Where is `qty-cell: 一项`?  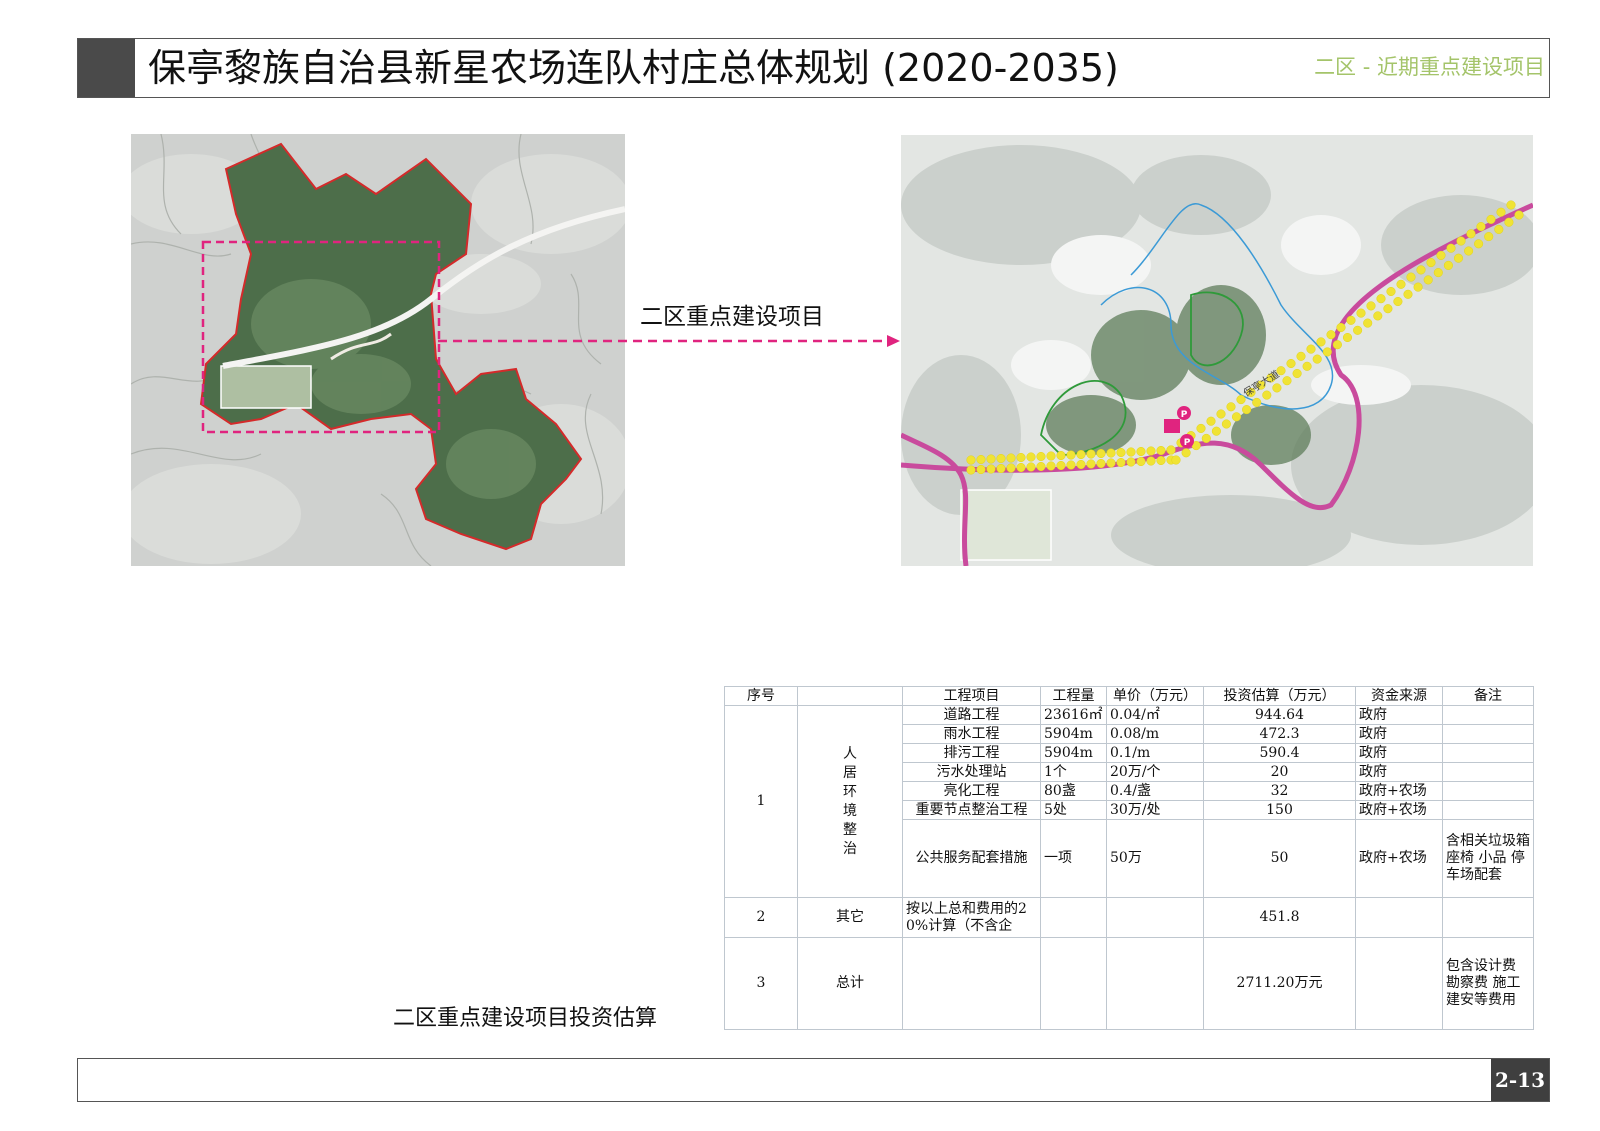
qty-cell: 一项 is located at coordinates (1073, 858).